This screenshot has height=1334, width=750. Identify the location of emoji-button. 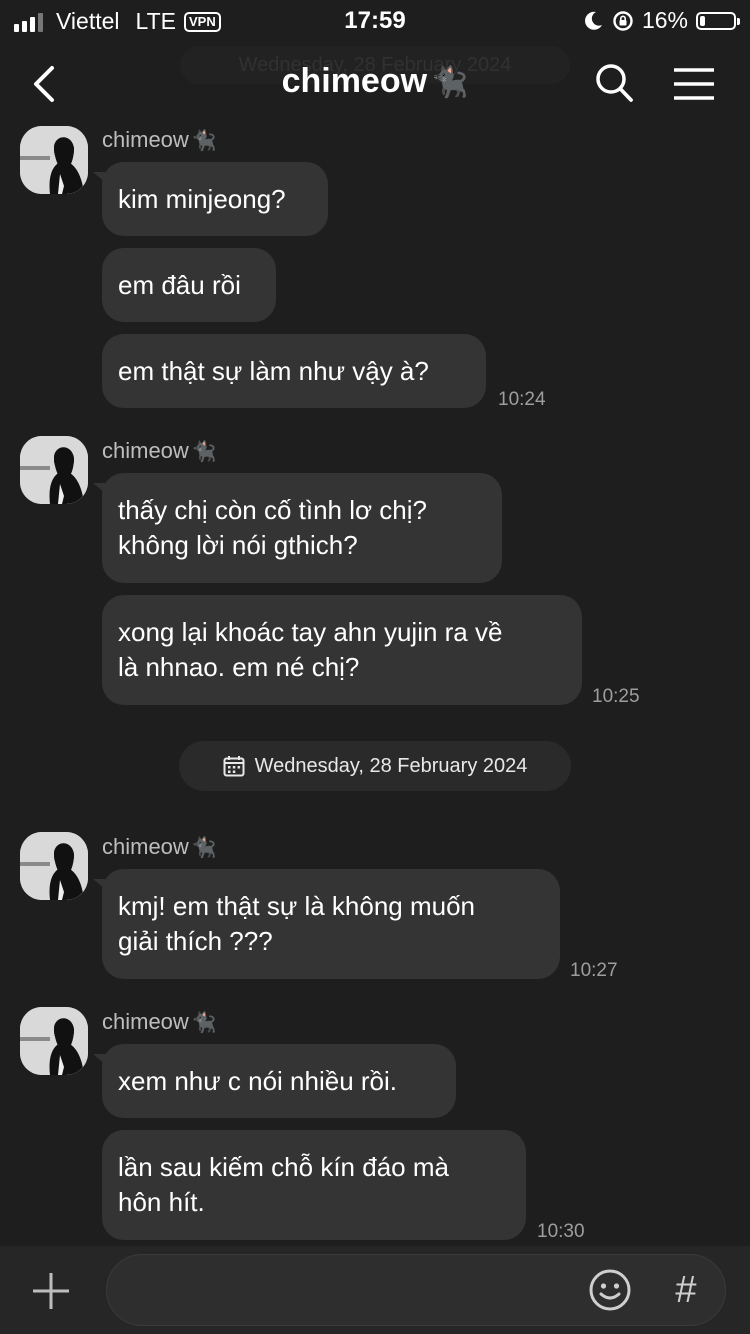
(610, 1290).